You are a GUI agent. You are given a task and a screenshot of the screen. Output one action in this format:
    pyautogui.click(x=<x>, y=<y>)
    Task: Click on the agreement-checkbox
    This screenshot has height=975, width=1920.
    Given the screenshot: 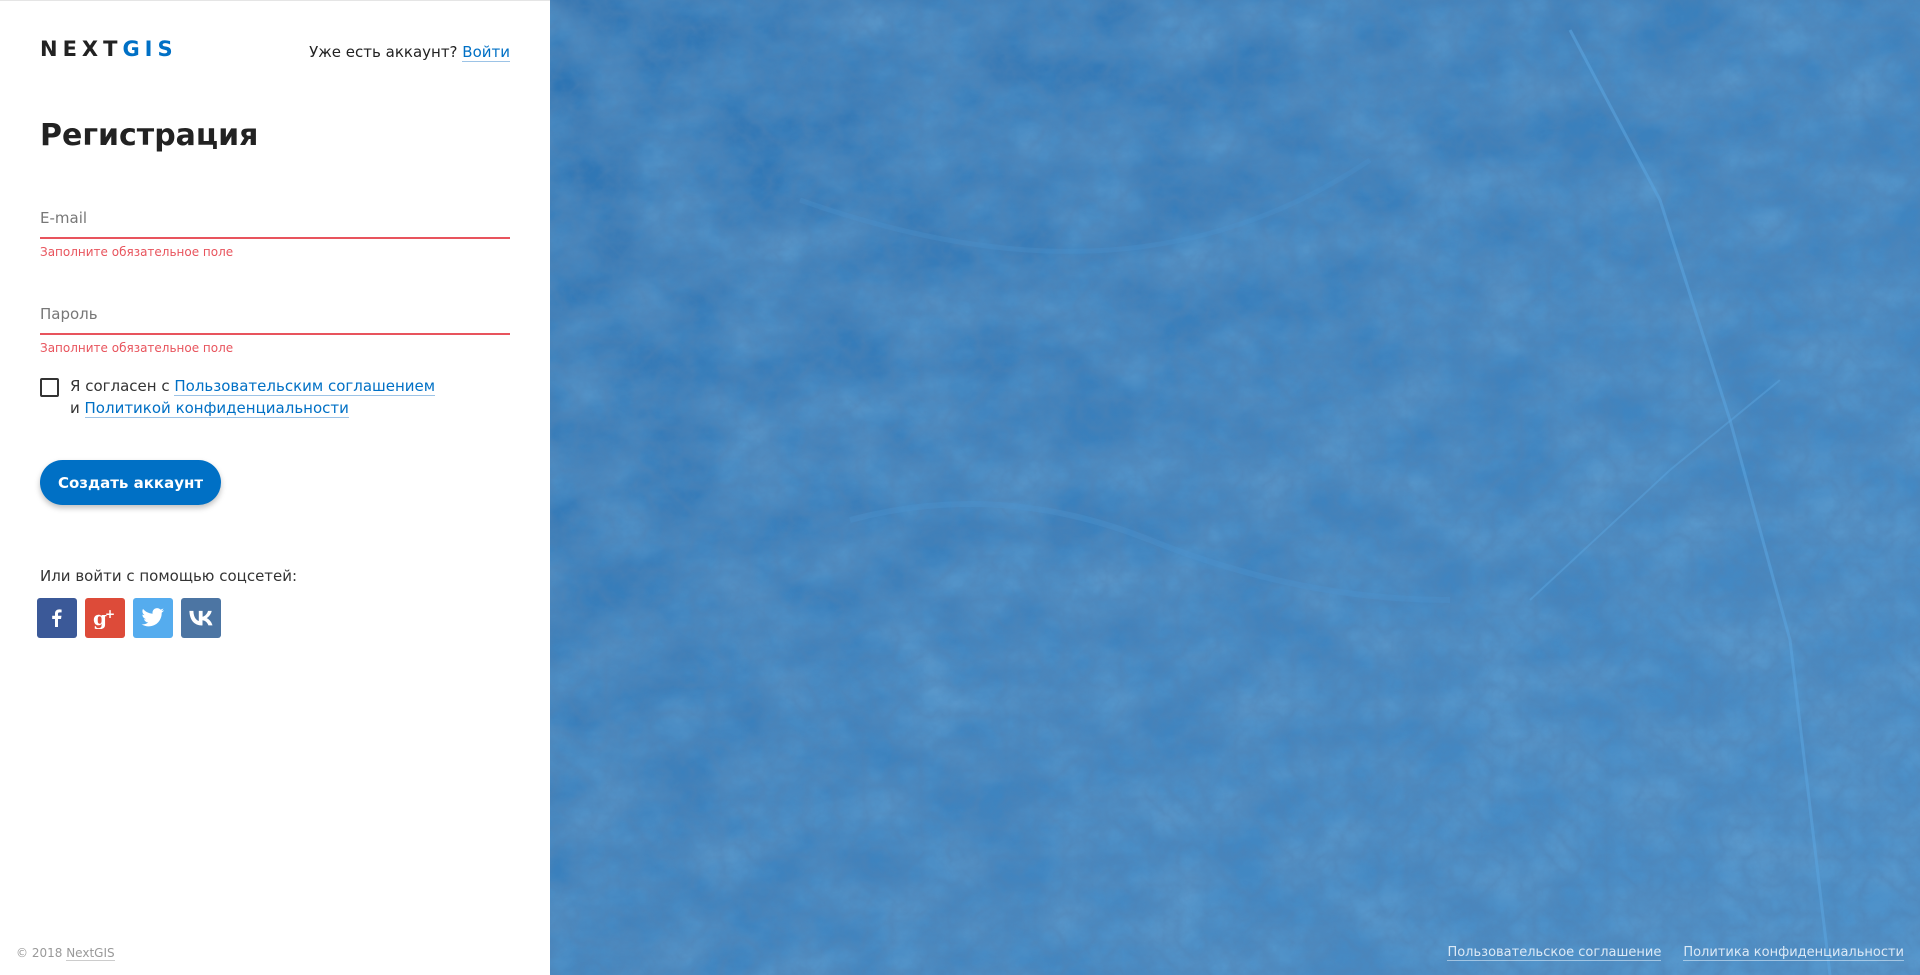 What is the action you would take?
    pyautogui.click(x=49, y=387)
    